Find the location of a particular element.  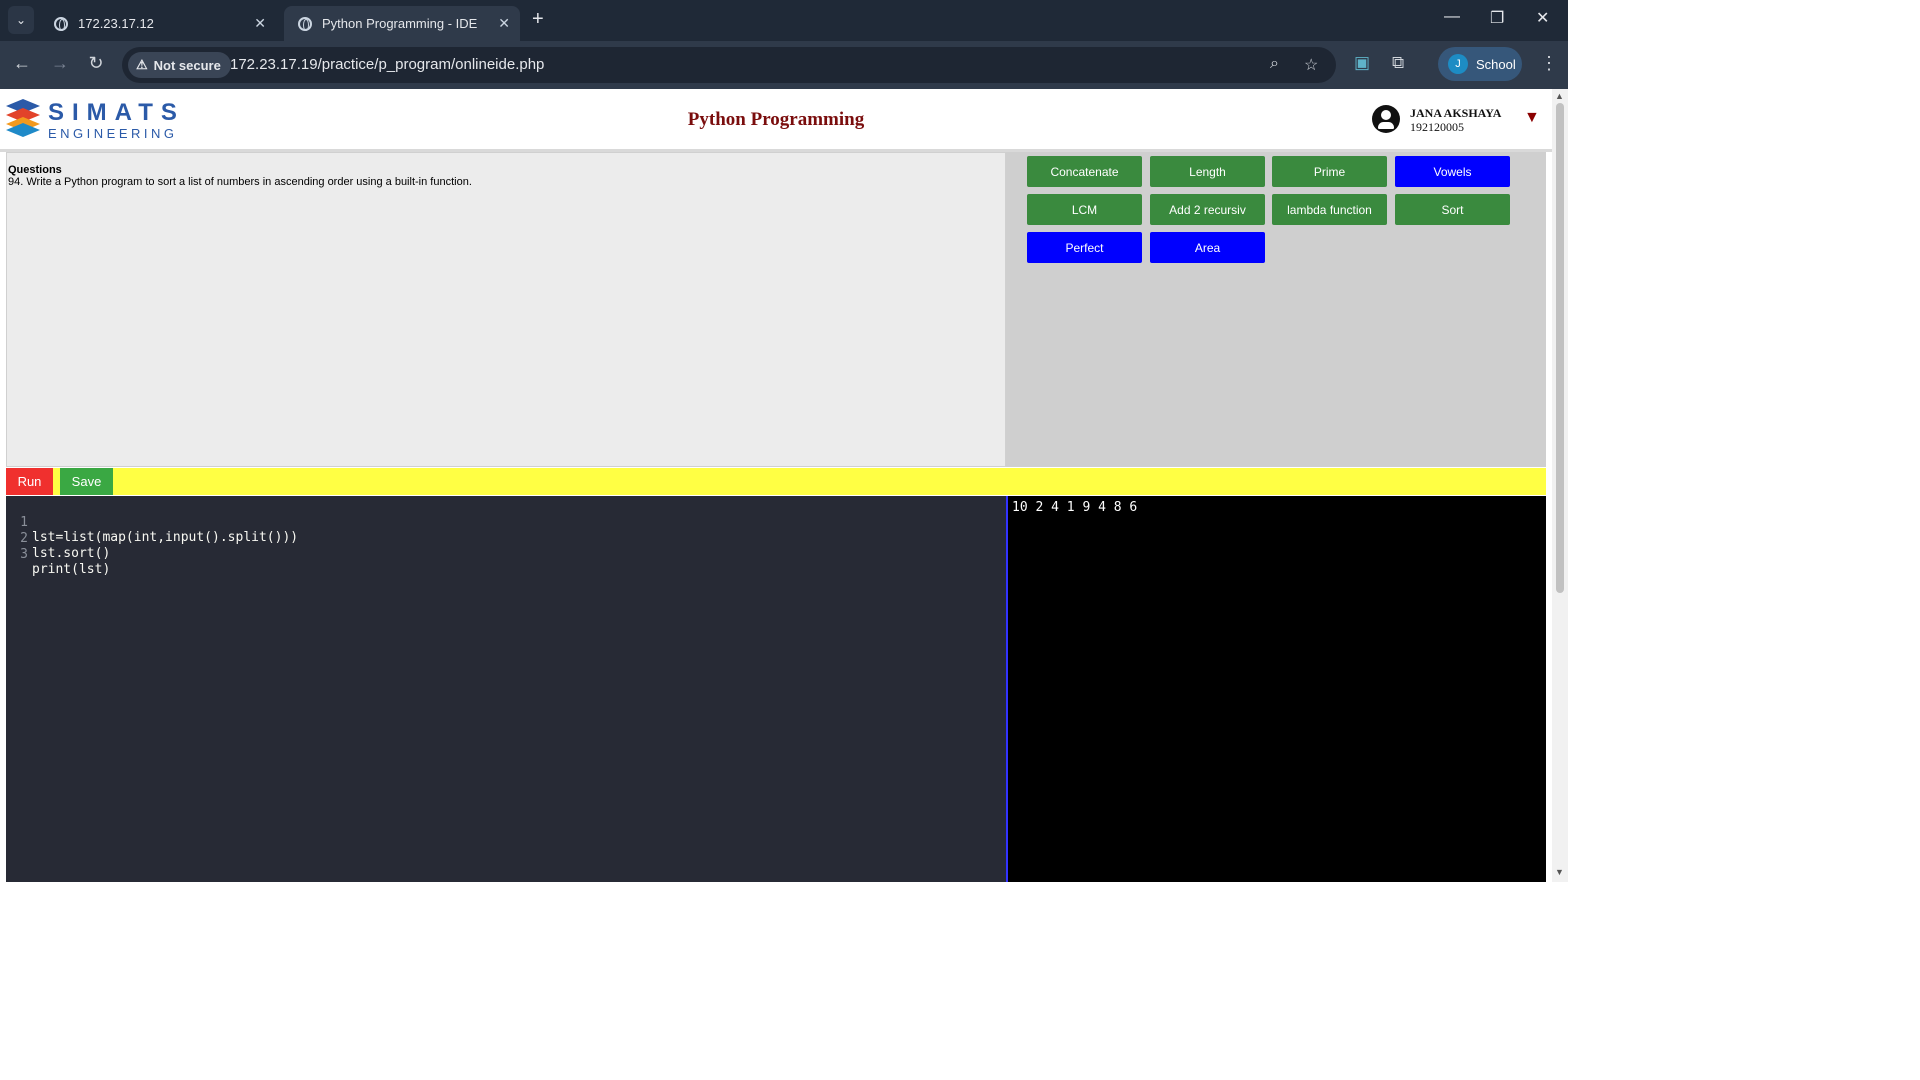

question-button-prime: Prime is located at coordinates (1329, 171).